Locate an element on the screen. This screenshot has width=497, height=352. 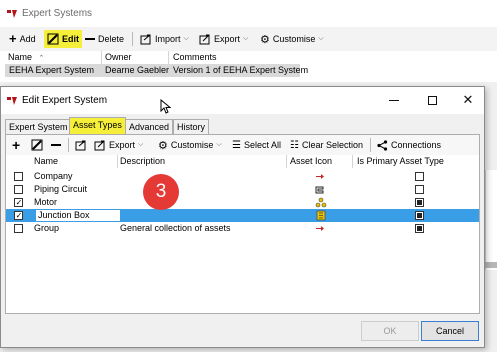
close-icon: ✕ is located at coordinates (468, 99).